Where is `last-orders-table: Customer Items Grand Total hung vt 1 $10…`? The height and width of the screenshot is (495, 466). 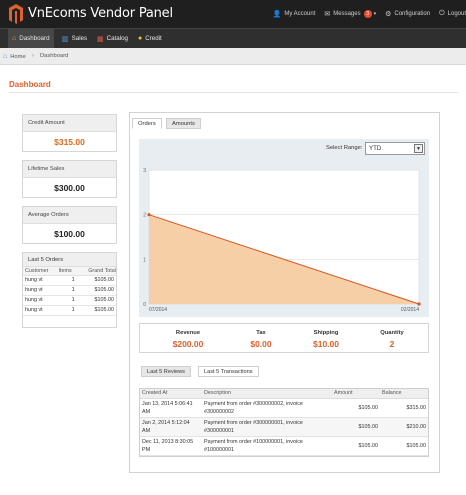 last-orders-table: Customer Items Grand Total hung vt 1 $10… is located at coordinates (69, 291).